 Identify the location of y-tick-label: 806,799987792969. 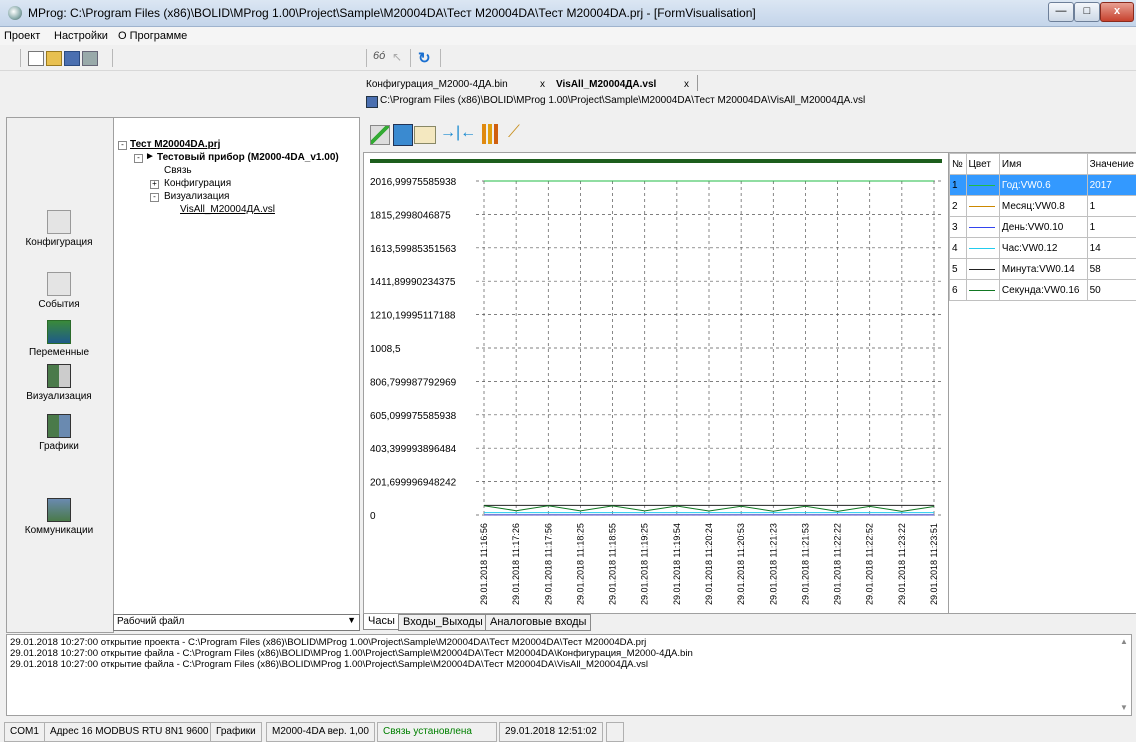
(413, 382).